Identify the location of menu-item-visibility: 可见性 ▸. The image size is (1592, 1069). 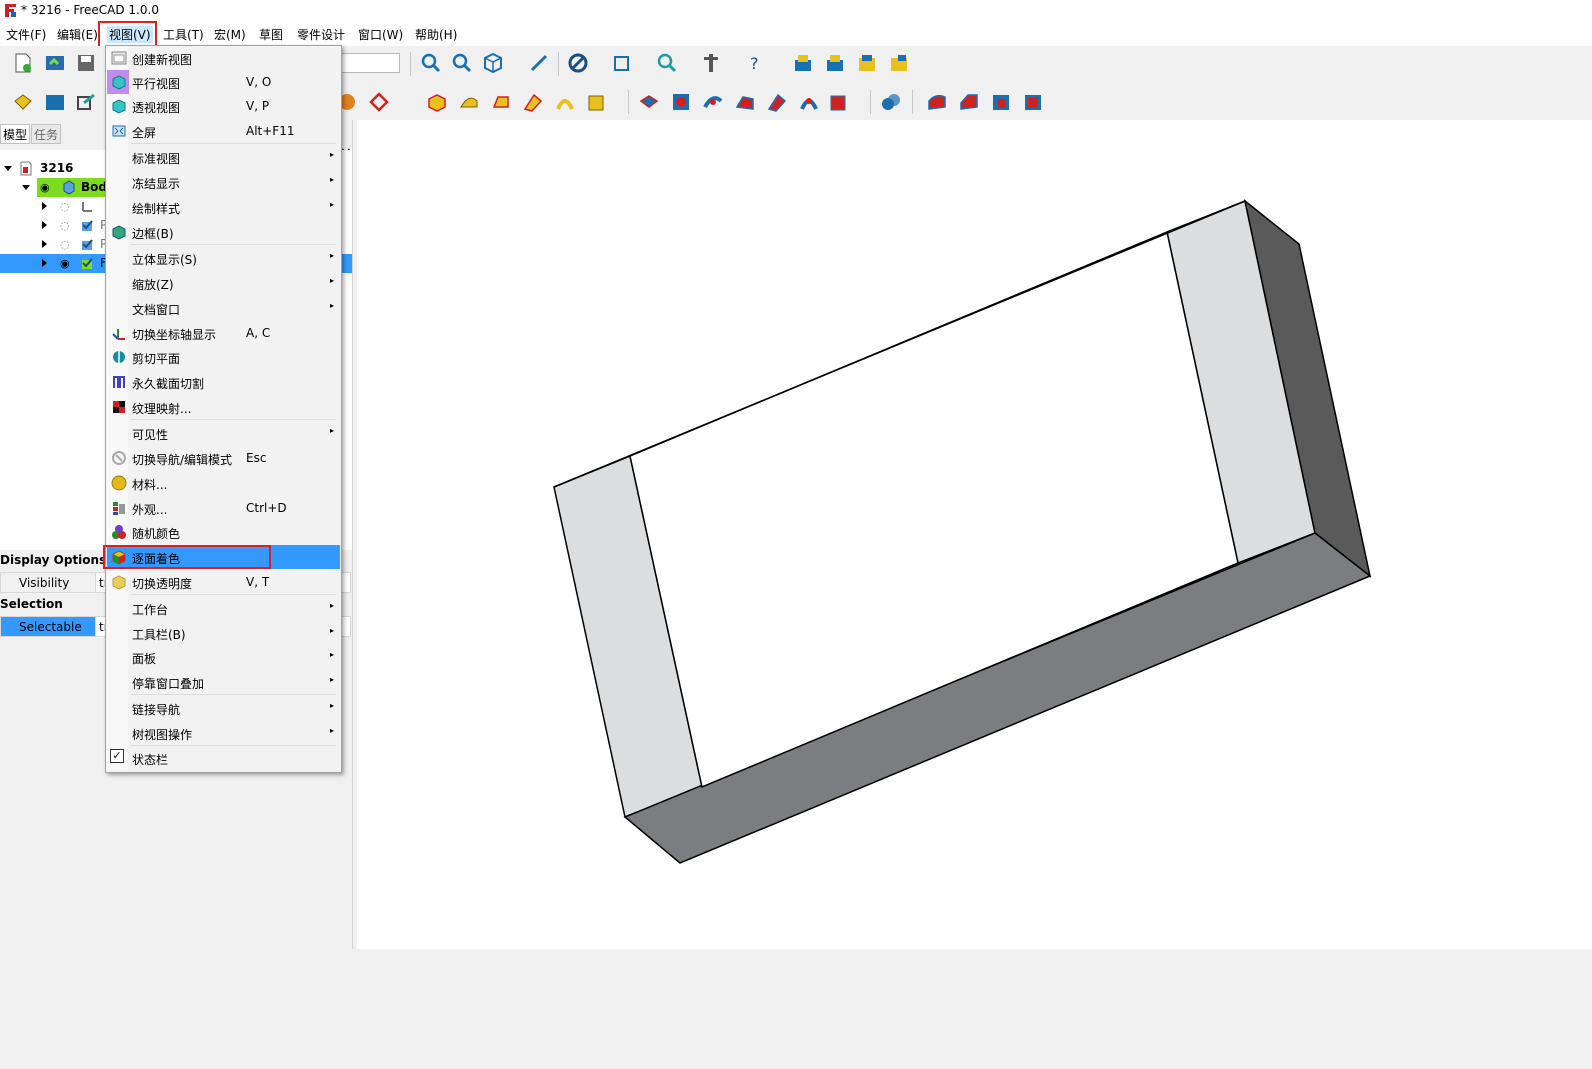
(223, 433).